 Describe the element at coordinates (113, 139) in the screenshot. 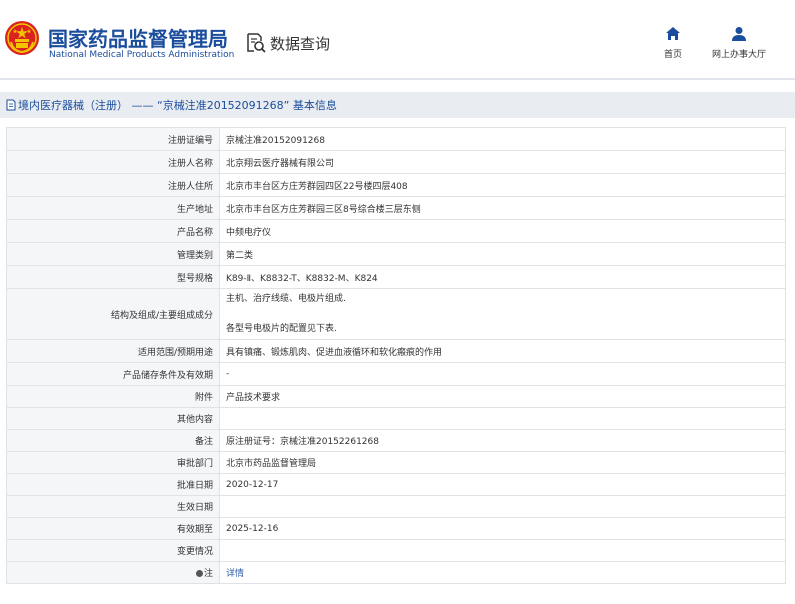

I see `row-label: 注册证编号` at that location.